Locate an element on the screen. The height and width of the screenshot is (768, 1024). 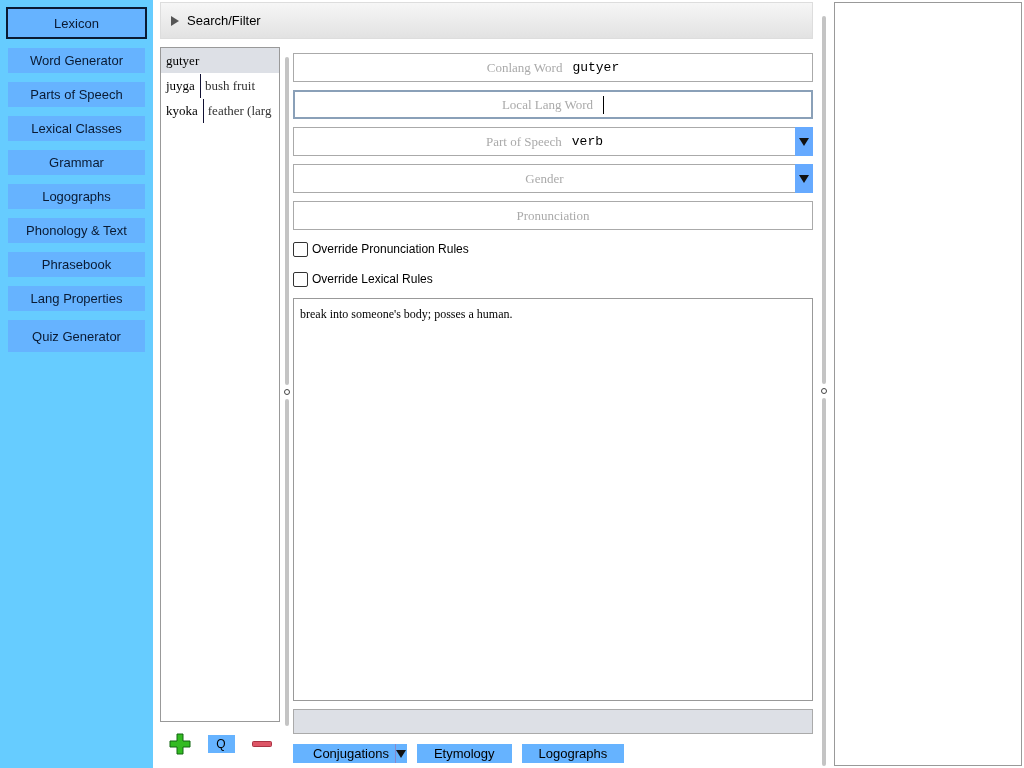
expand-triangle-icon is located at coordinates (175, 20).